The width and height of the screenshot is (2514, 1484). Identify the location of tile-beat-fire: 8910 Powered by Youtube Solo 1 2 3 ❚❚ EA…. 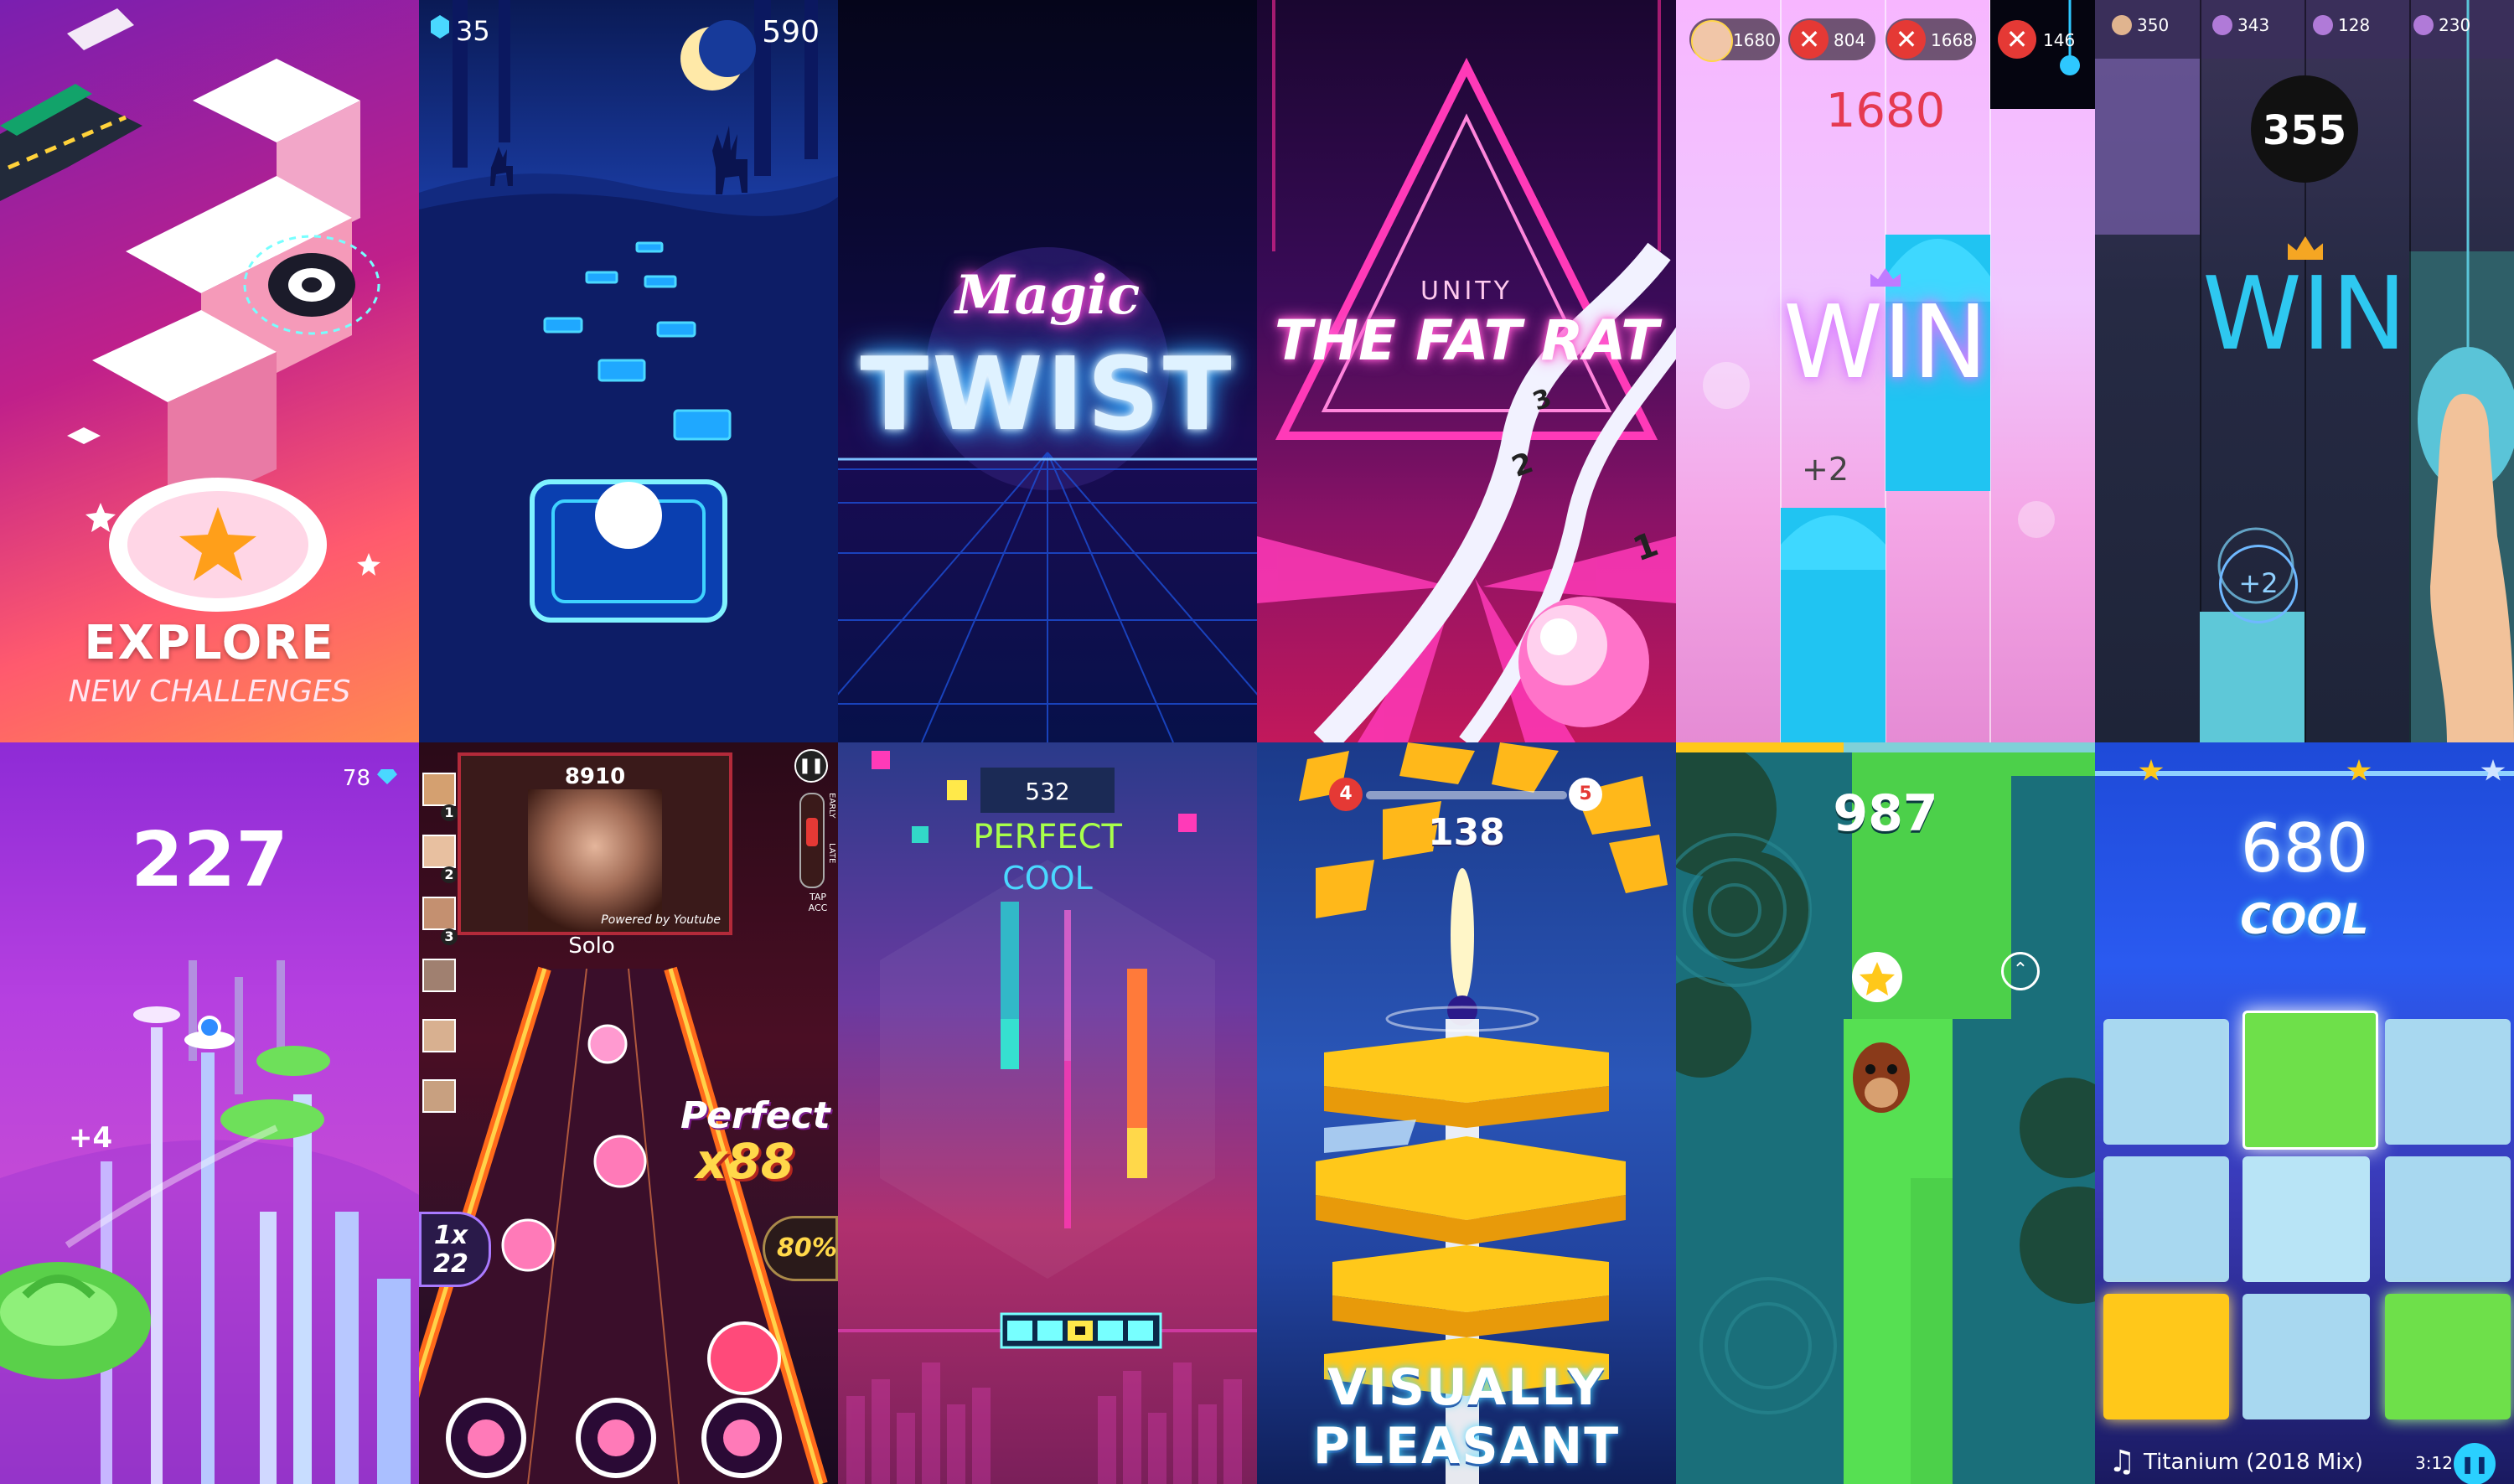
(628, 1113).